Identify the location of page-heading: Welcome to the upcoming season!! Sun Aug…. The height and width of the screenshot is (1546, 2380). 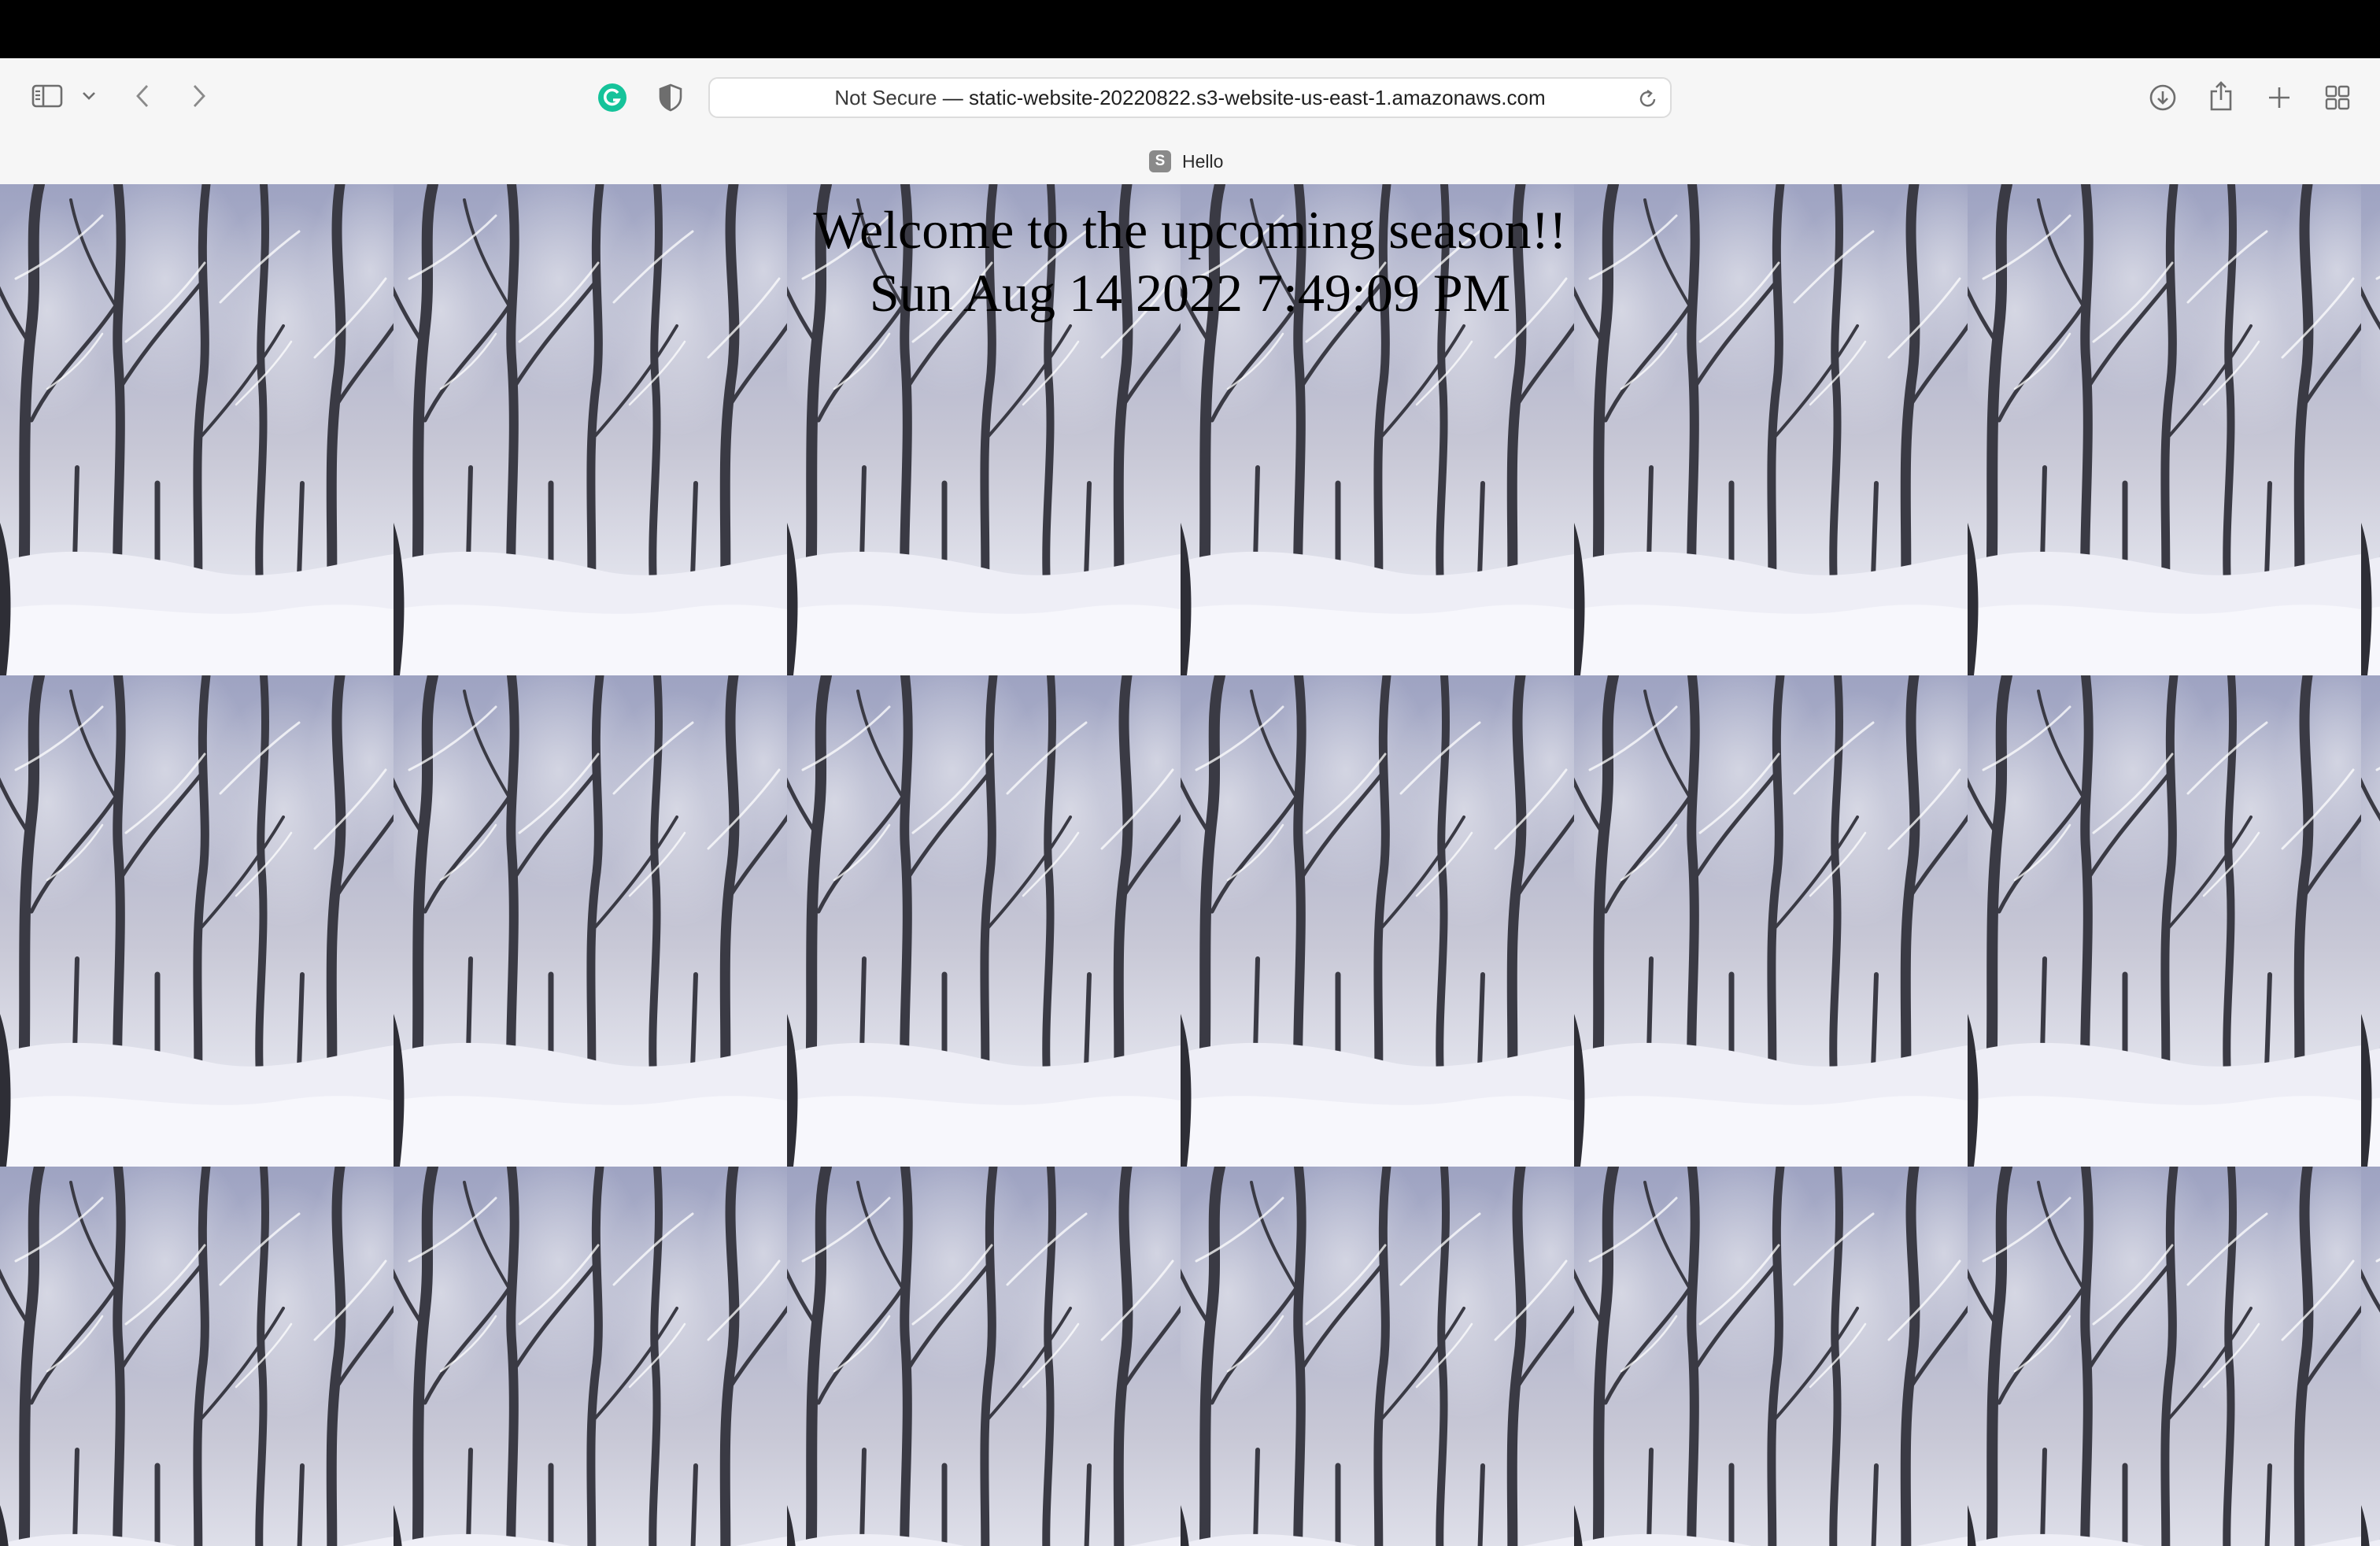
(1190, 261).